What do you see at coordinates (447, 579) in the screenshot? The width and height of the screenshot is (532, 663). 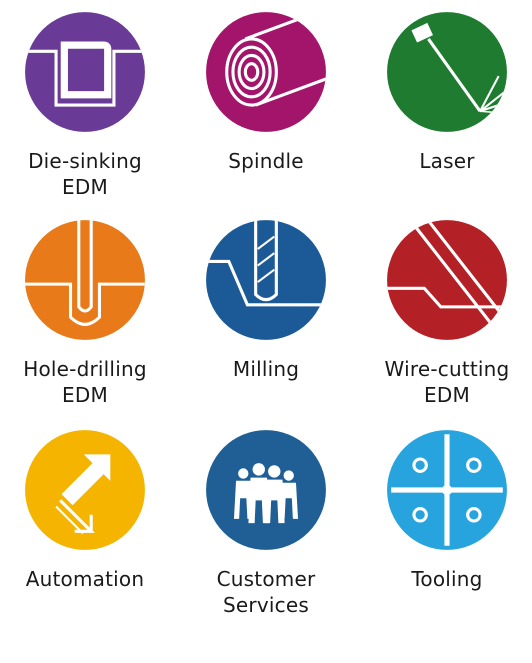 I see `service-label: Tooling` at bounding box center [447, 579].